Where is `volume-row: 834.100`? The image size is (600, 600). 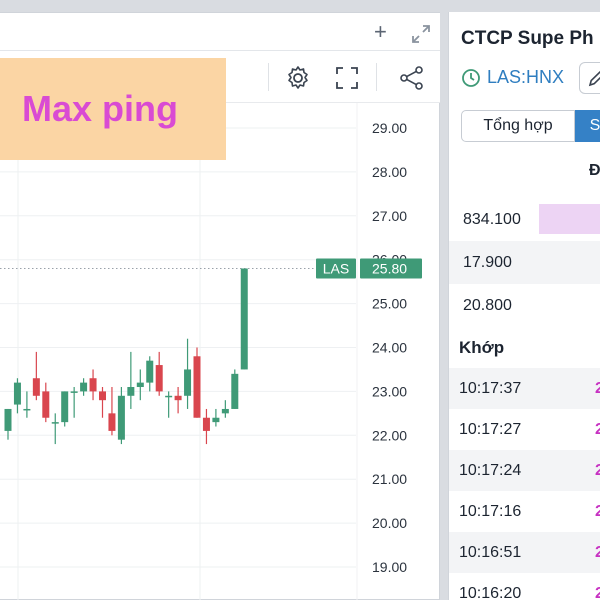 volume-row: 834.100 is located at coordinates (524, 219).